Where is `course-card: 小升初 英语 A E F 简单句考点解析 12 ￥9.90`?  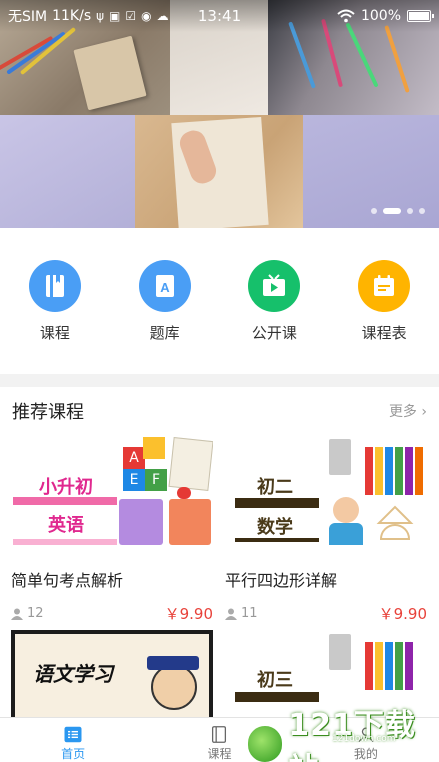
course-card: 小升初 英语 A E F 简单句考点解析 12 ￥9.90 is located at coordinates (112, 529).